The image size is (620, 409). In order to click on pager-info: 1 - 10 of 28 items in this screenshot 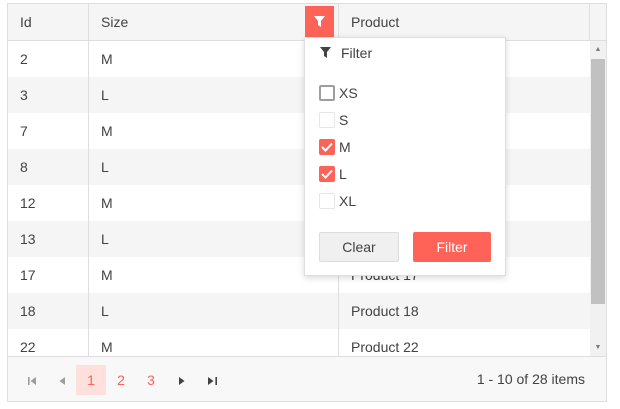, I will do `click(530, 379)`.